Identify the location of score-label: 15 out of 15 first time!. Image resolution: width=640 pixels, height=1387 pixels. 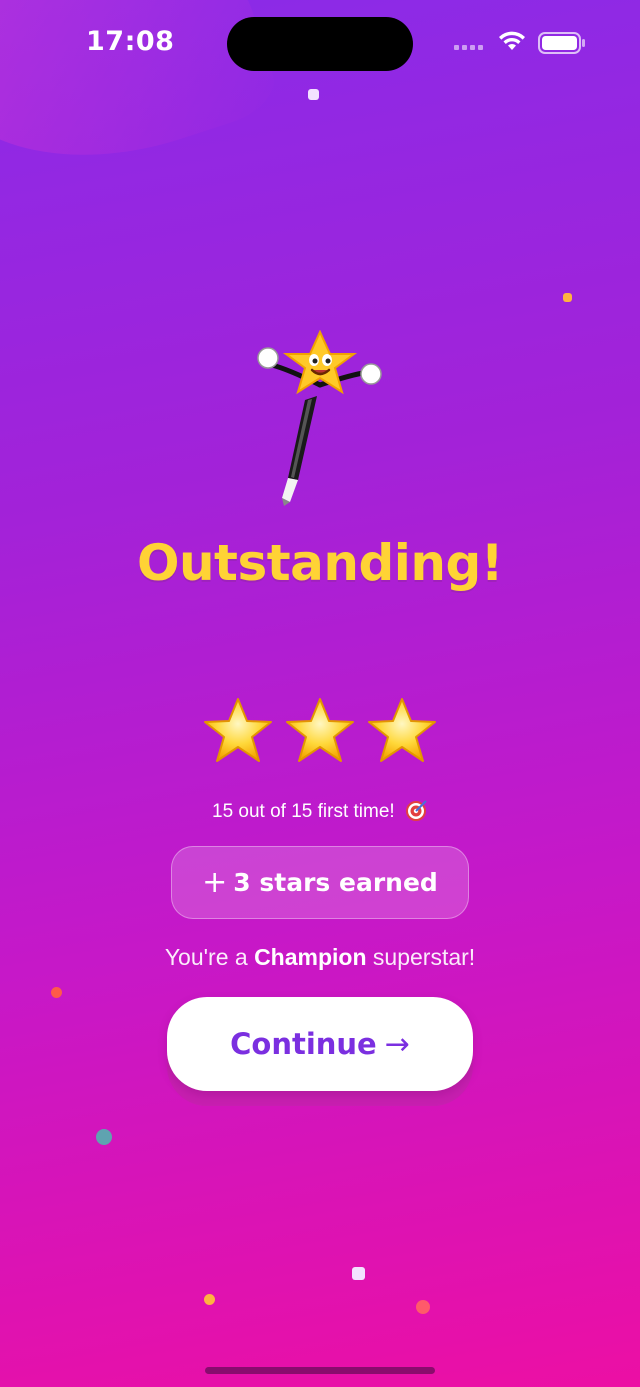
(303, 811).